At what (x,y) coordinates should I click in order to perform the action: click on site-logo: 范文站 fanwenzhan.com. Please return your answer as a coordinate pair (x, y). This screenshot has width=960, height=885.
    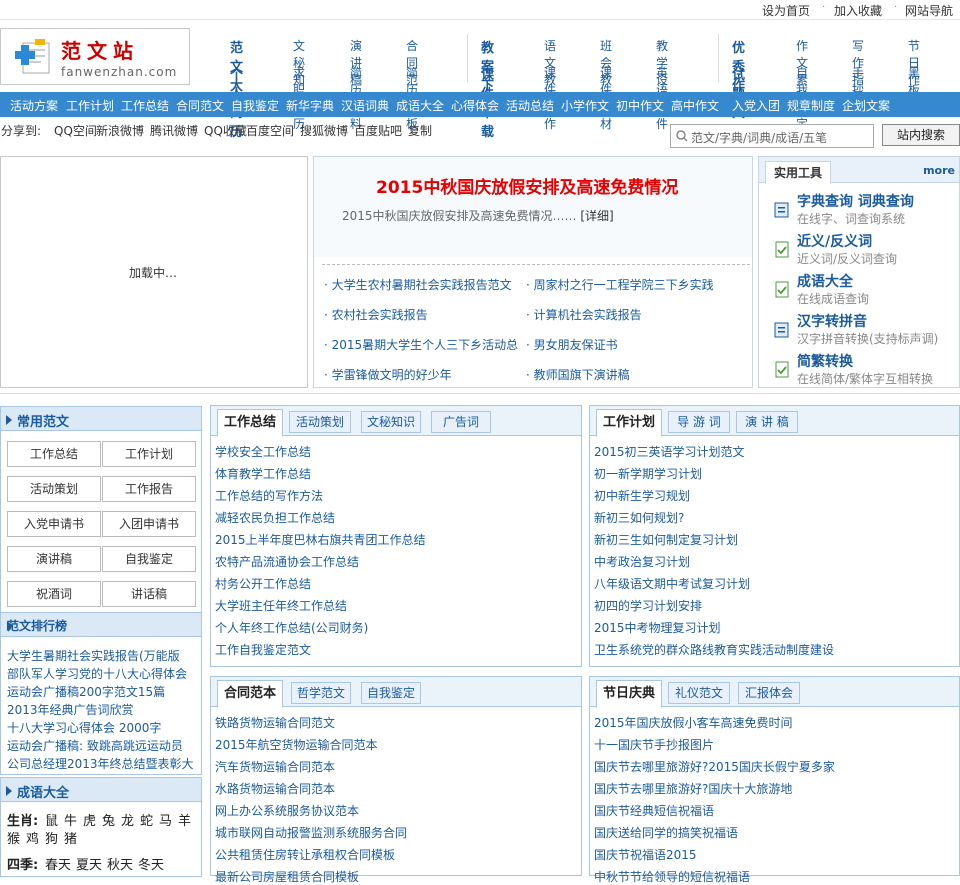
    Looking at the image, I should click on (95, 56).